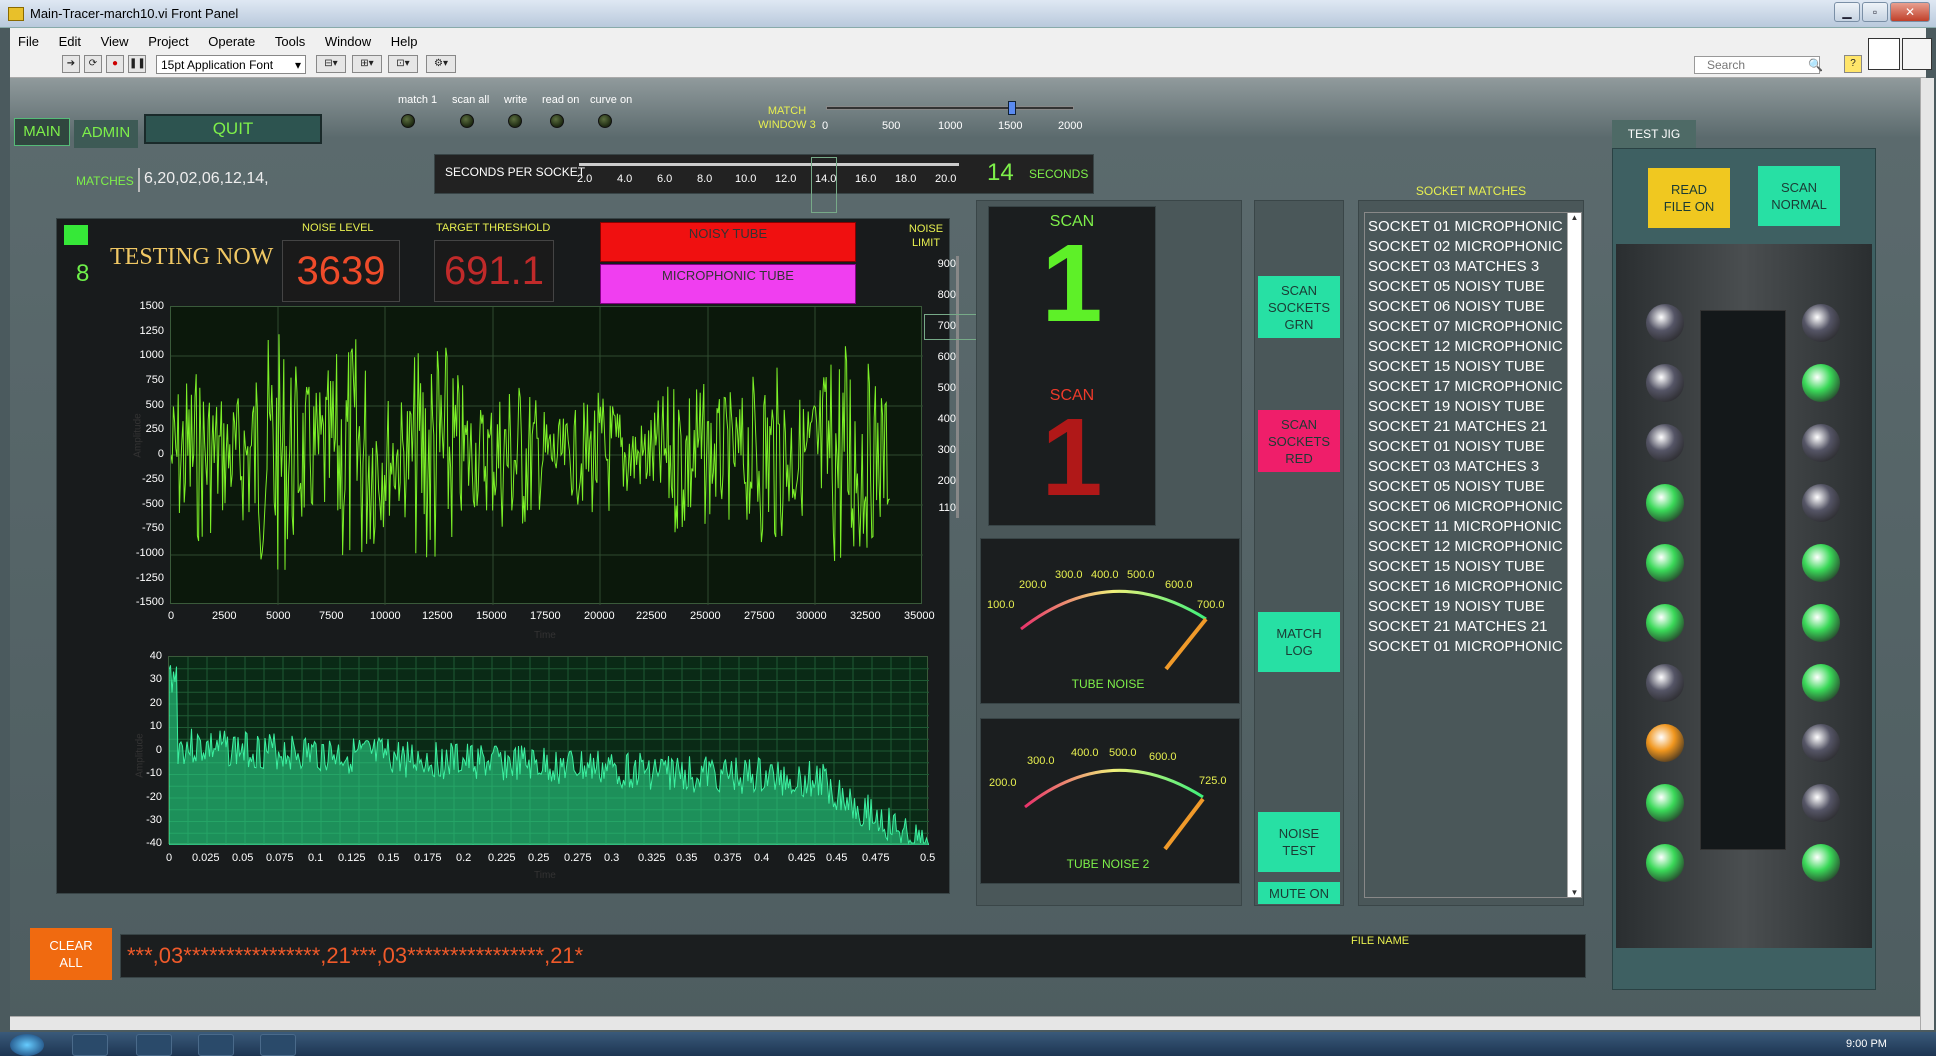 This screenshot has width=1936, height=1056. What do you see at coordinates (1654, 134) in the screenshot?
I see `tab-test-jig: TEST JIG` at bounding box center [1654, 134].